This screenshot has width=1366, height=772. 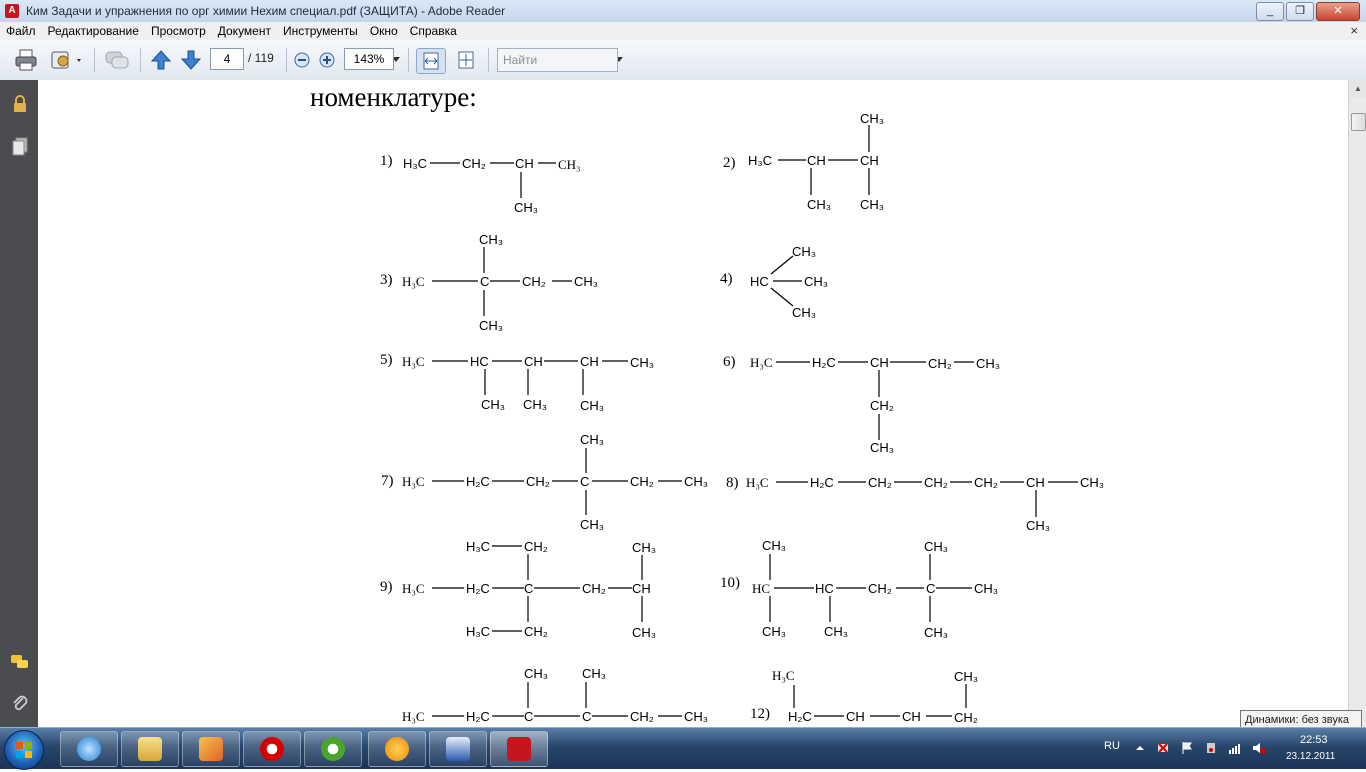 What do you see at coordinates (557, 60) in the screenshot?
I see `search-input: Найти` at bounding box center [557, 60].